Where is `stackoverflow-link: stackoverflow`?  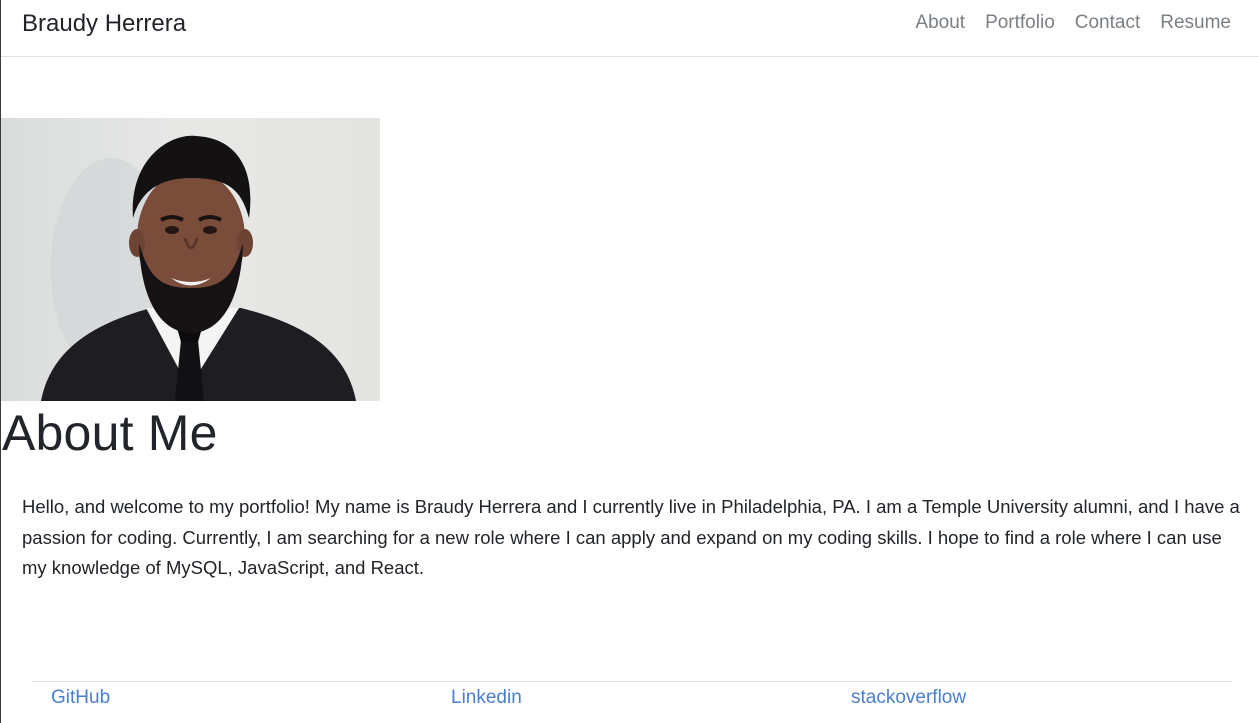 stackoverflow-link: stackoverflow is located at coordinates (908, 698).